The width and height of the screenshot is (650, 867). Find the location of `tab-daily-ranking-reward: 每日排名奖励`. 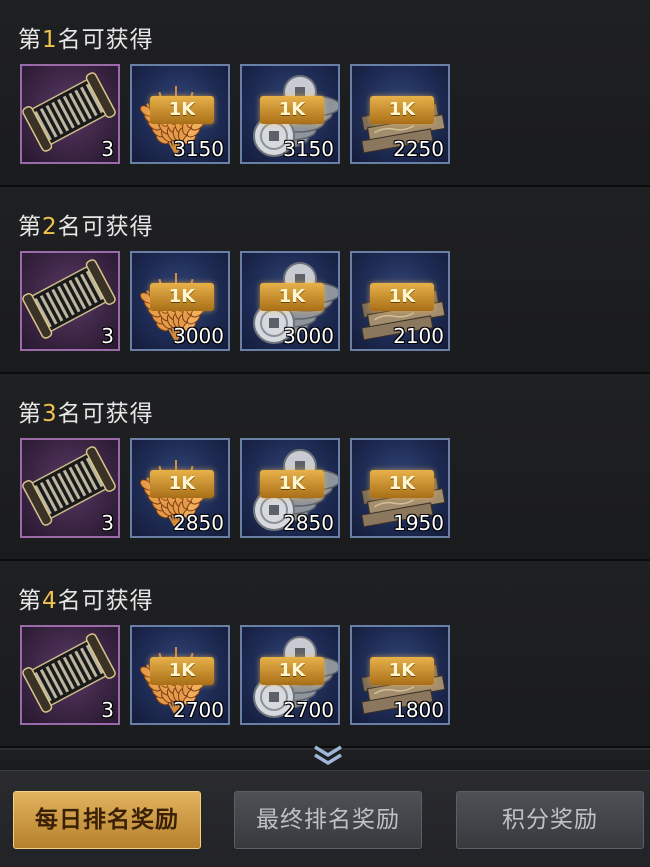

tab-daily-ranking-reward: 每日排名奖励 is located at coordinates (107, 820).